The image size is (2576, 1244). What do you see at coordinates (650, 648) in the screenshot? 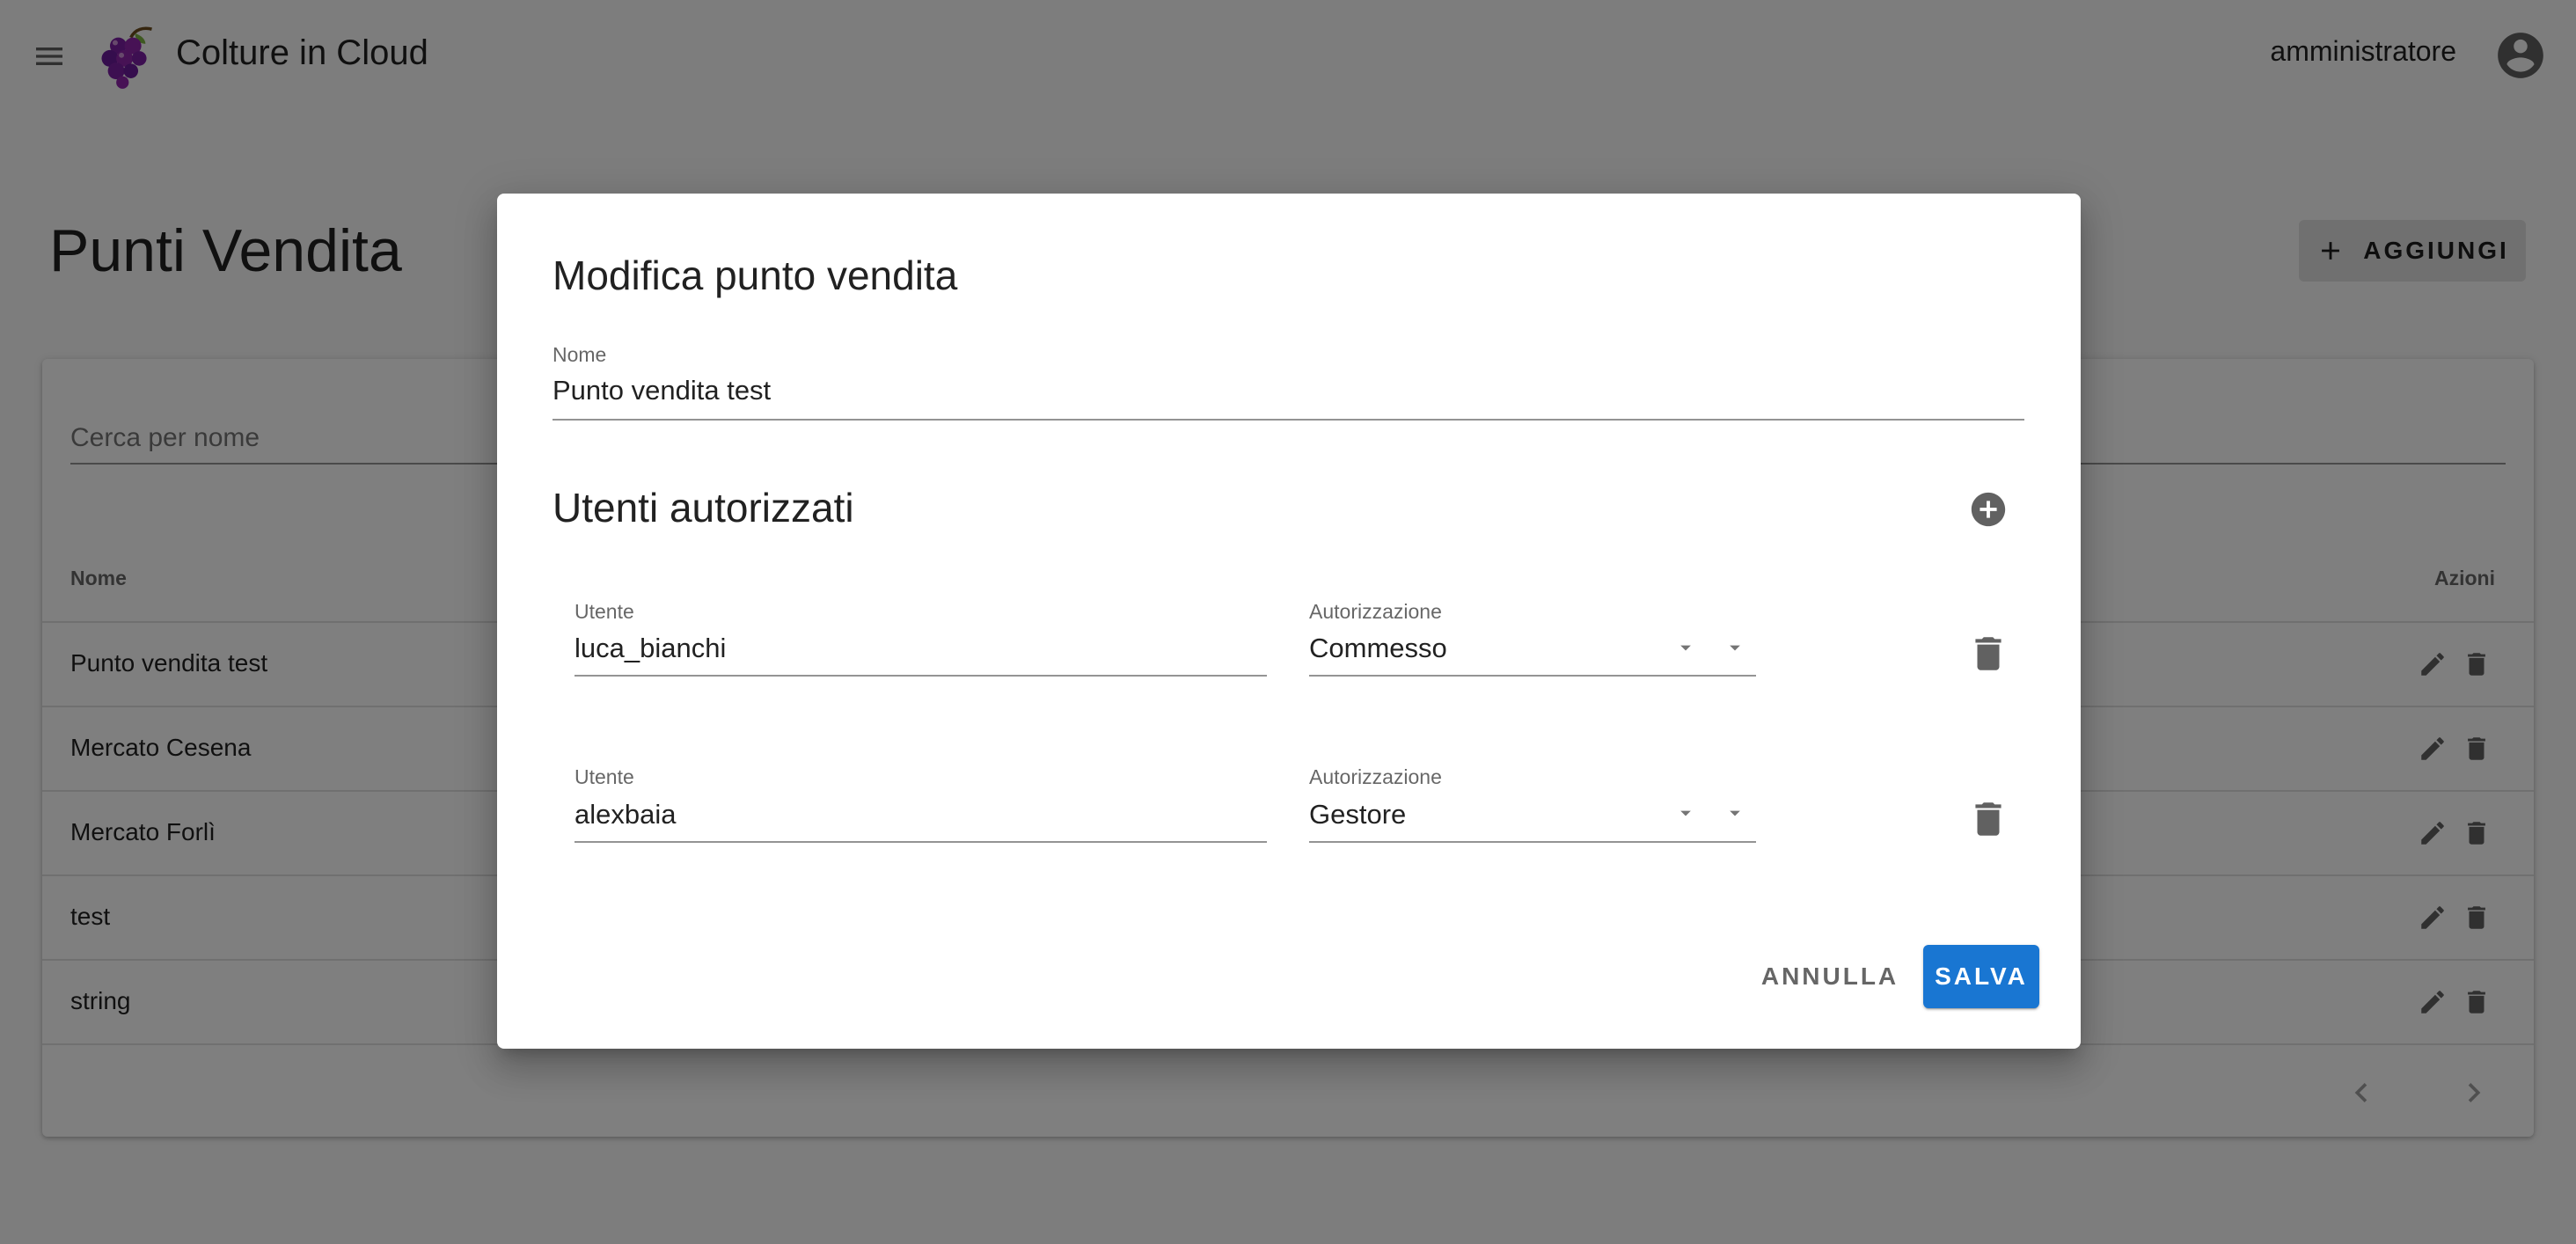
I see `user-select: luca_bianchi` at bounding box center [650, 648].